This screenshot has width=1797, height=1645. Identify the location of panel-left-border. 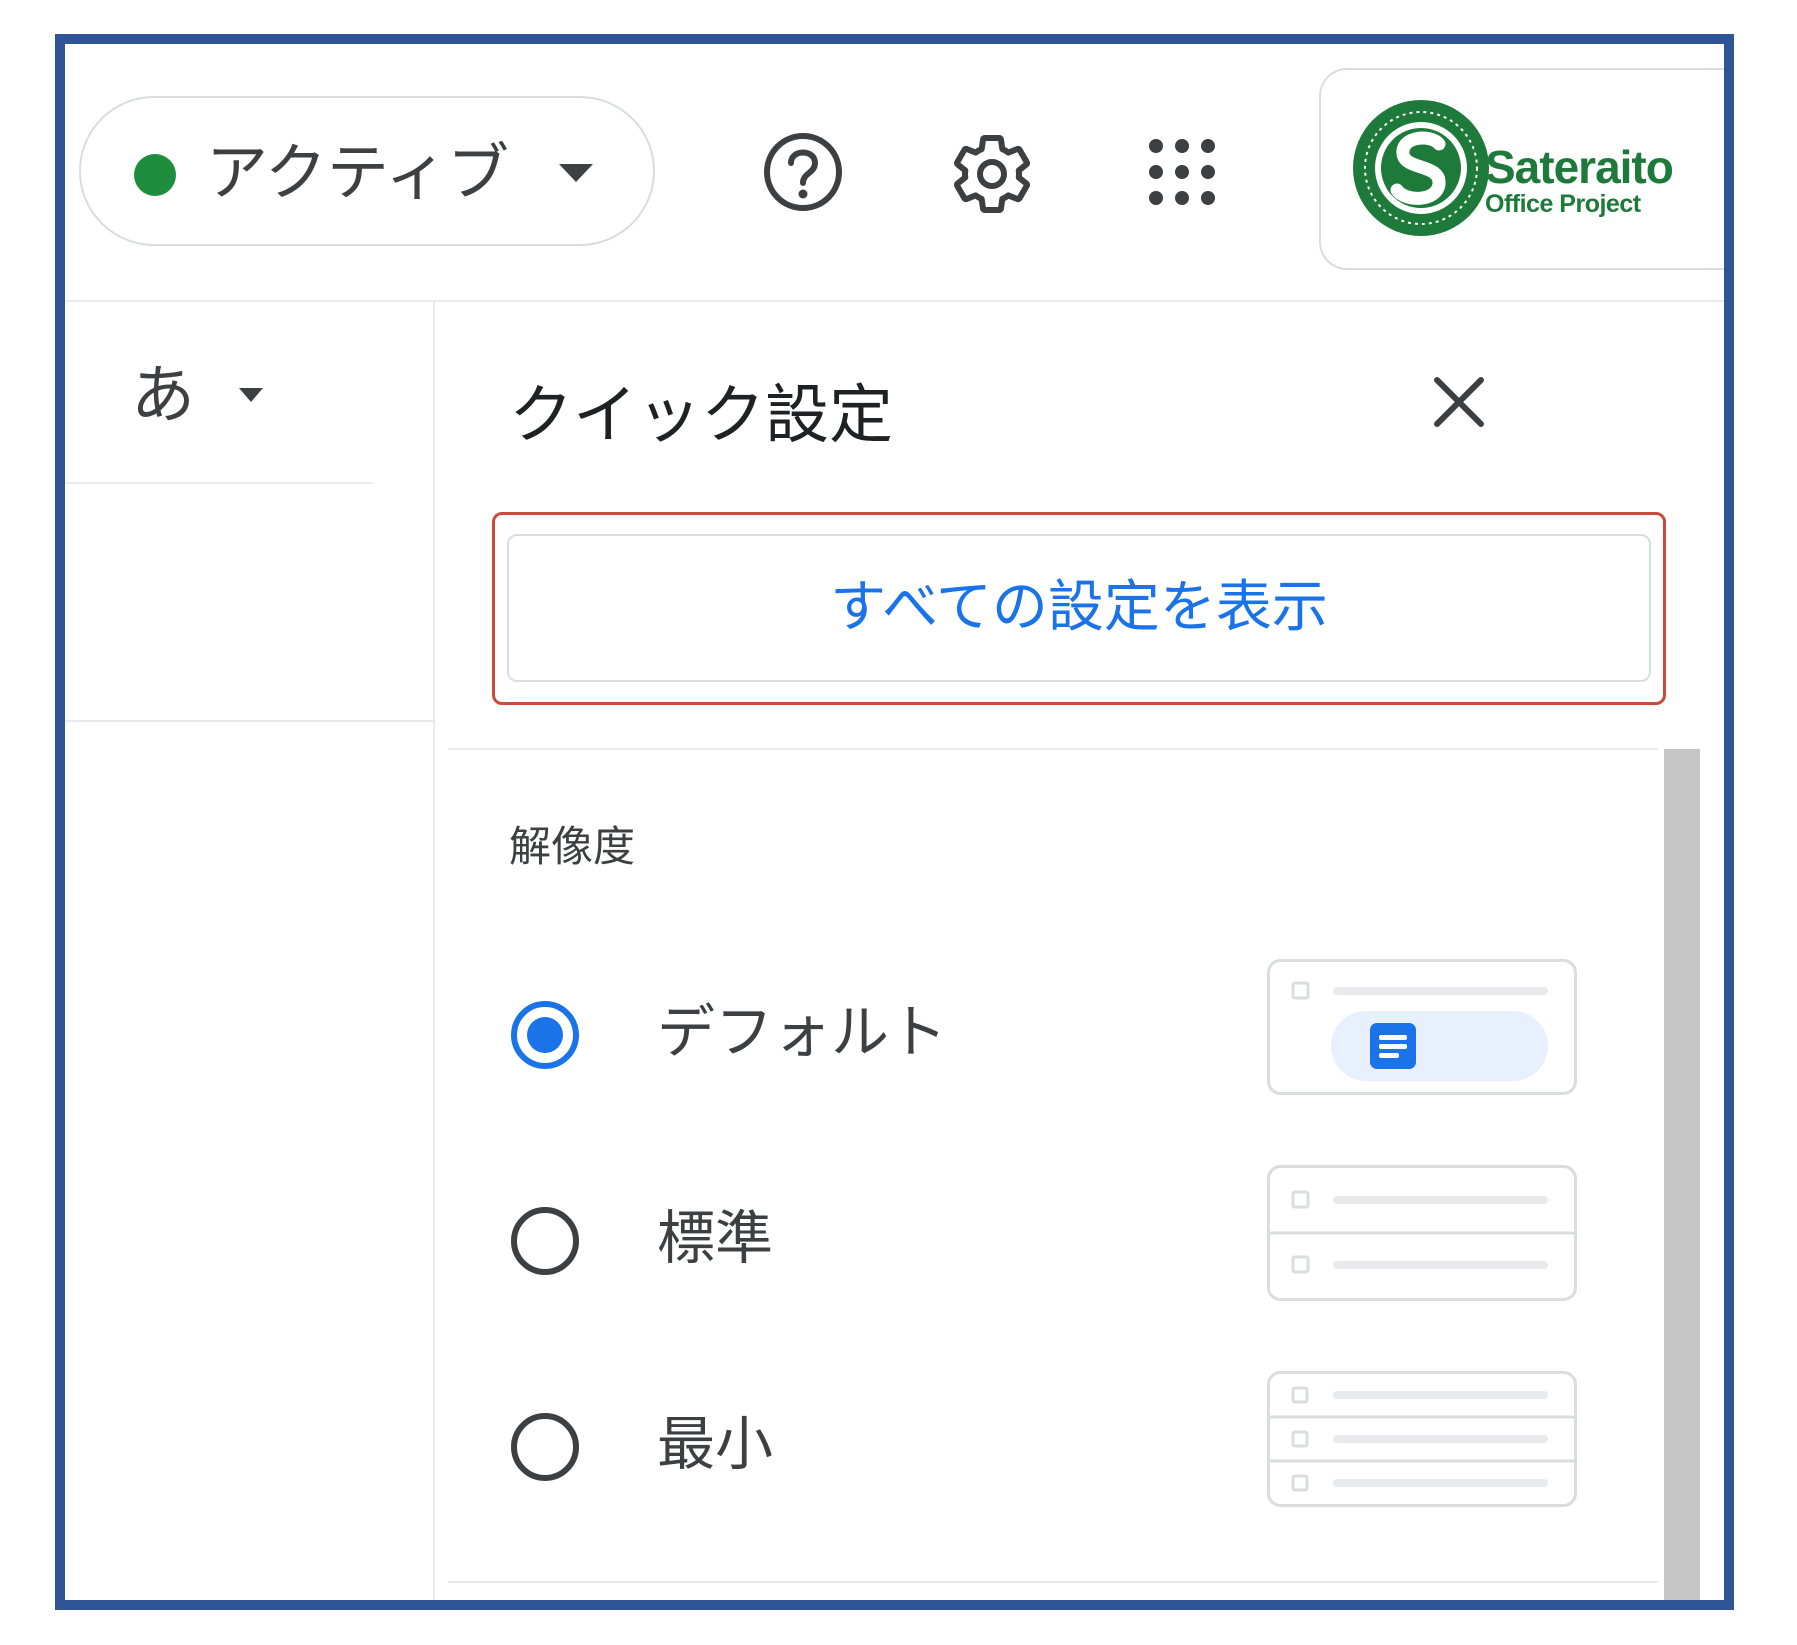
(434, 951).